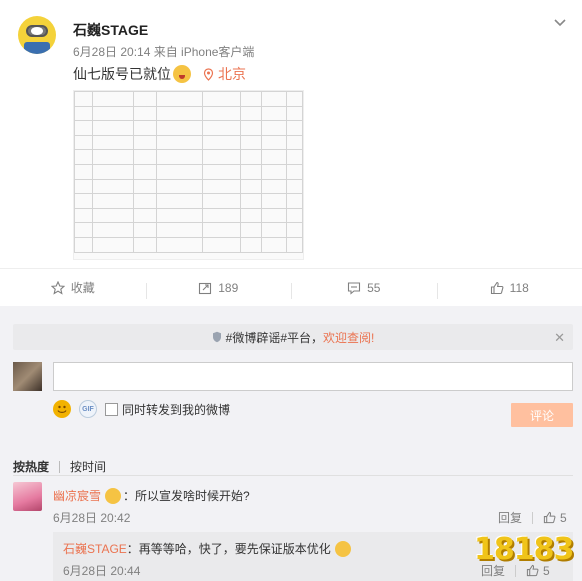 This screenshot has height=581, width=582. I want to click on post-image-document, so click(188, 175).